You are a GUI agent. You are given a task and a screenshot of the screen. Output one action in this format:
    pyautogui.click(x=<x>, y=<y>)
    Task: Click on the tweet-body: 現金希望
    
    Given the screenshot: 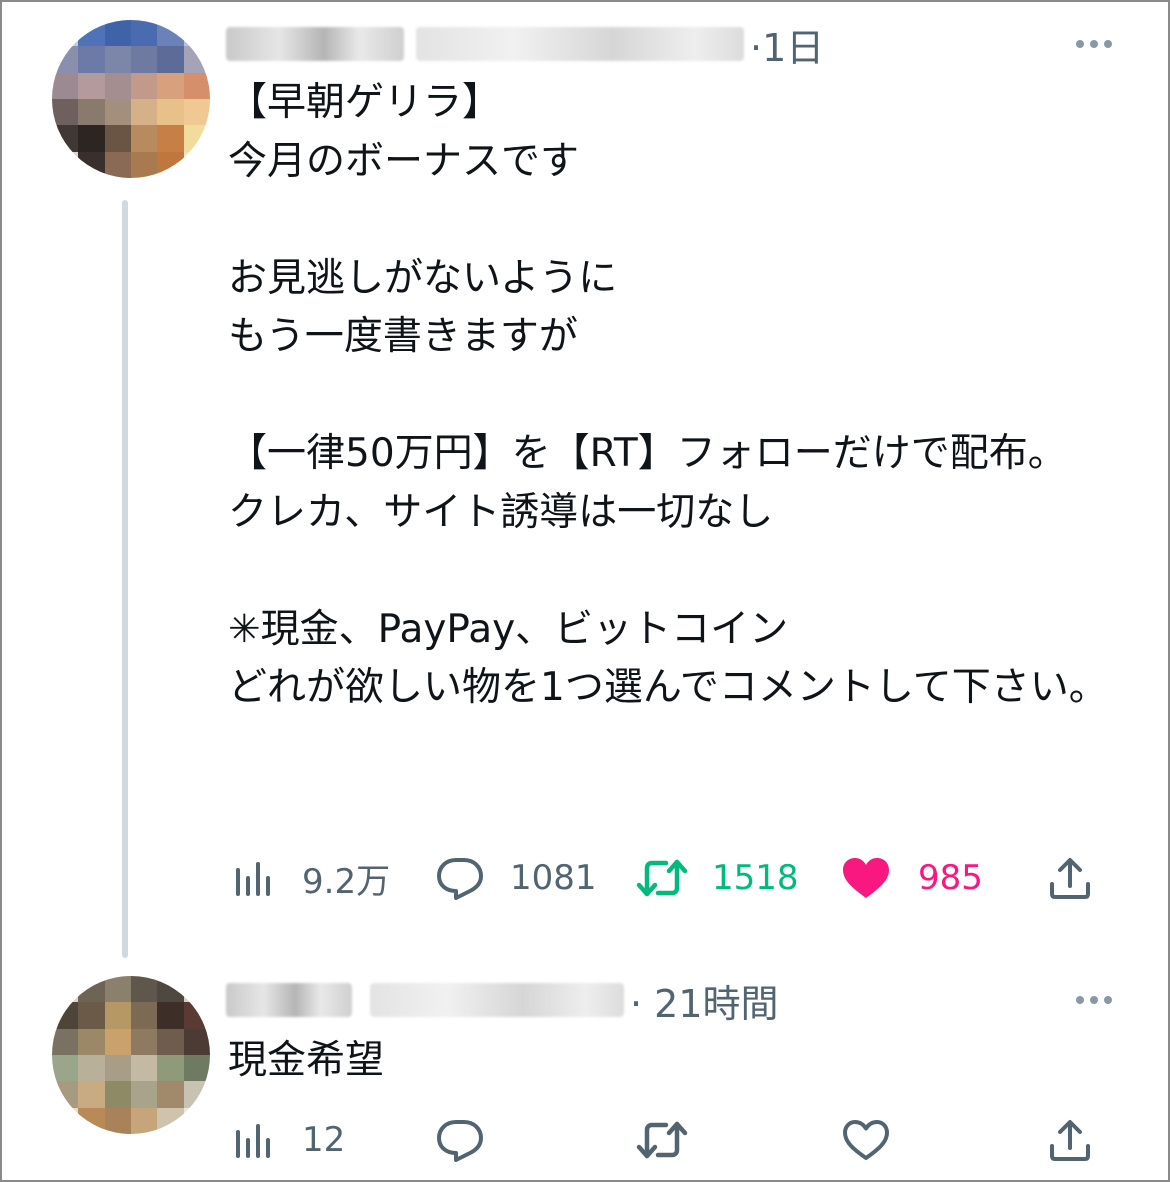 What is the action you would take?
    pyautogui.click(x=306, y=1060)
    